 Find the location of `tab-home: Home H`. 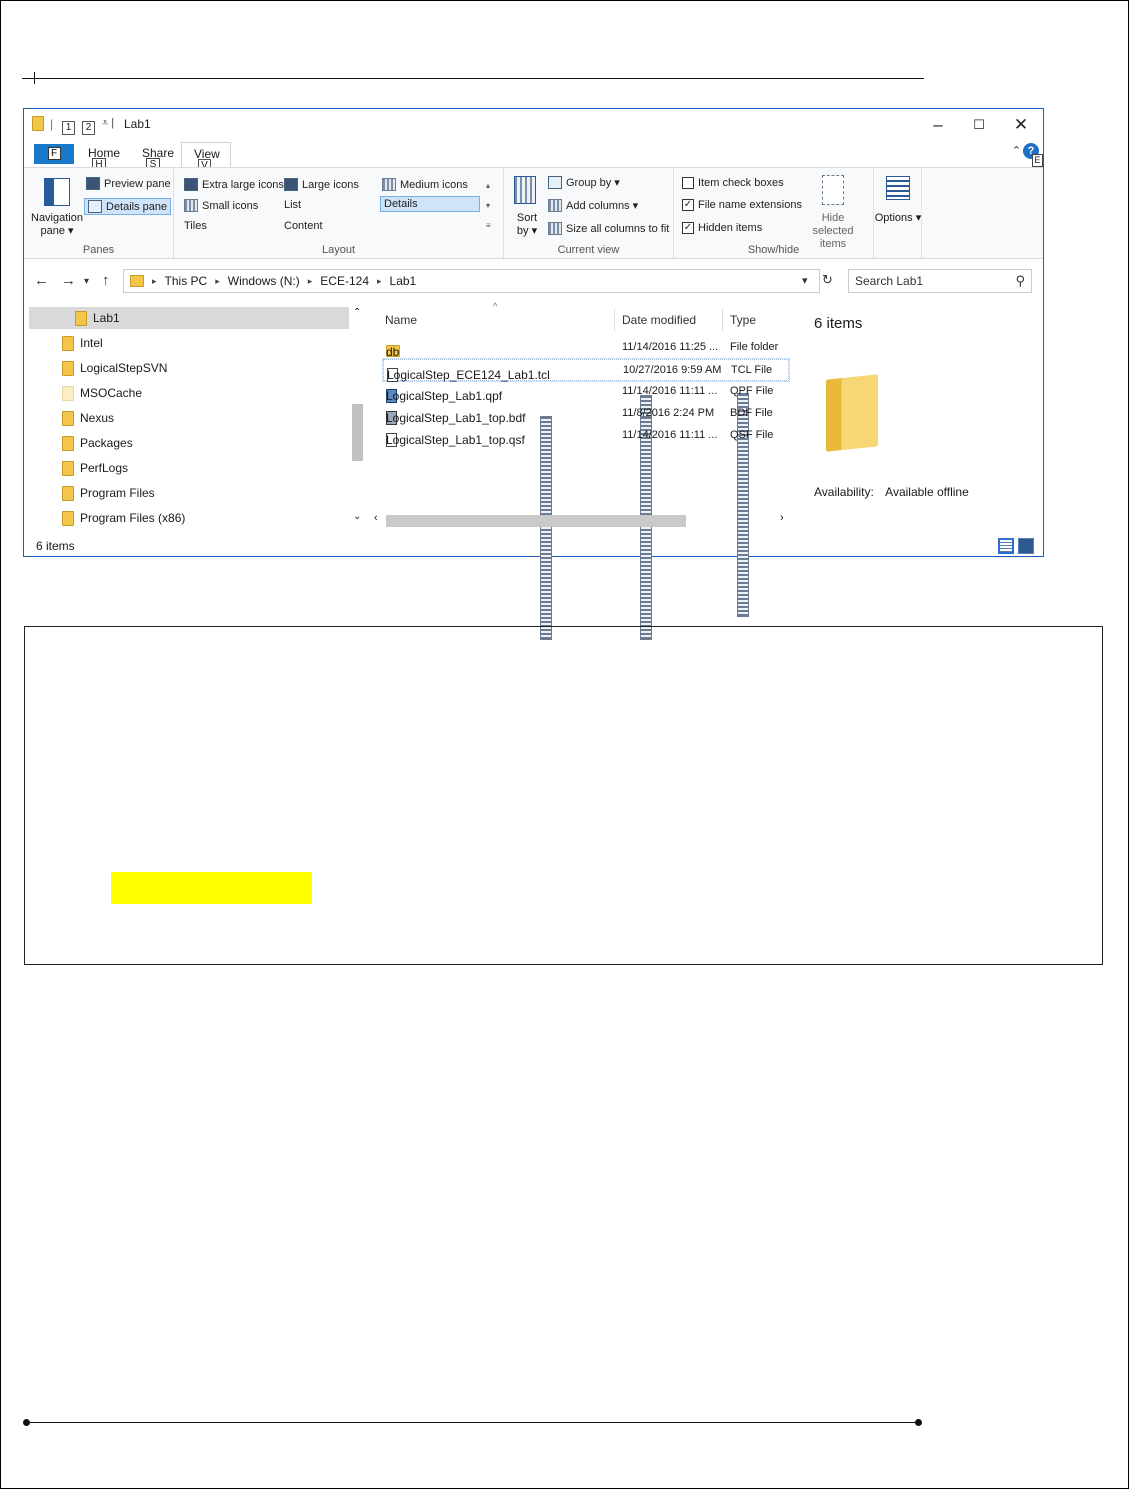

tab-home: Home H is located at coordinates (104, 159).